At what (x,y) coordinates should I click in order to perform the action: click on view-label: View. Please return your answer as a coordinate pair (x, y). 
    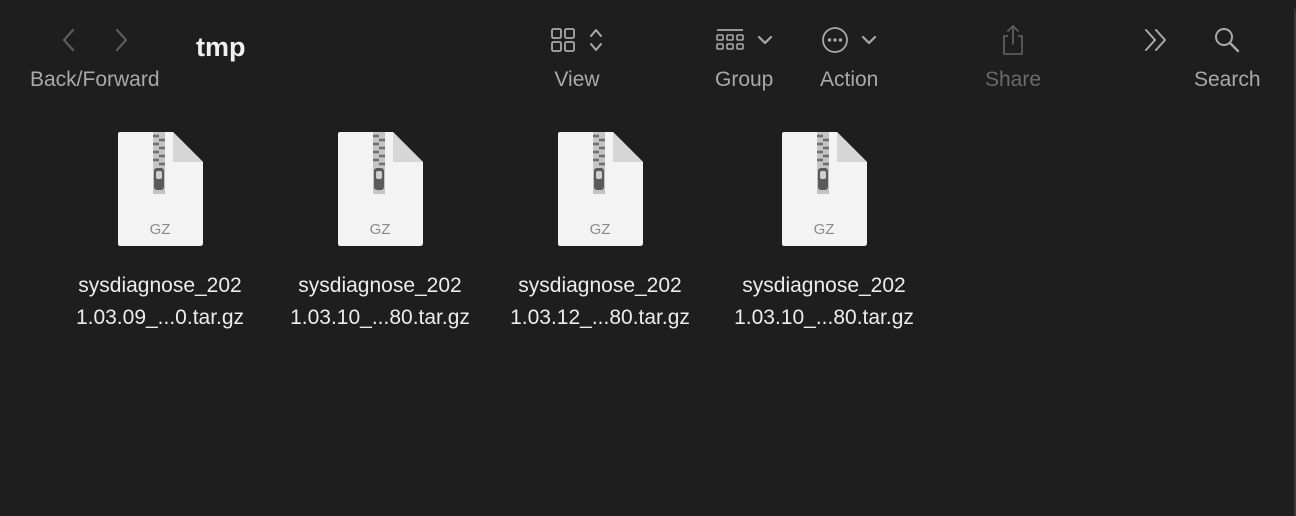
    Looking at the image, I should click on (577, 79).